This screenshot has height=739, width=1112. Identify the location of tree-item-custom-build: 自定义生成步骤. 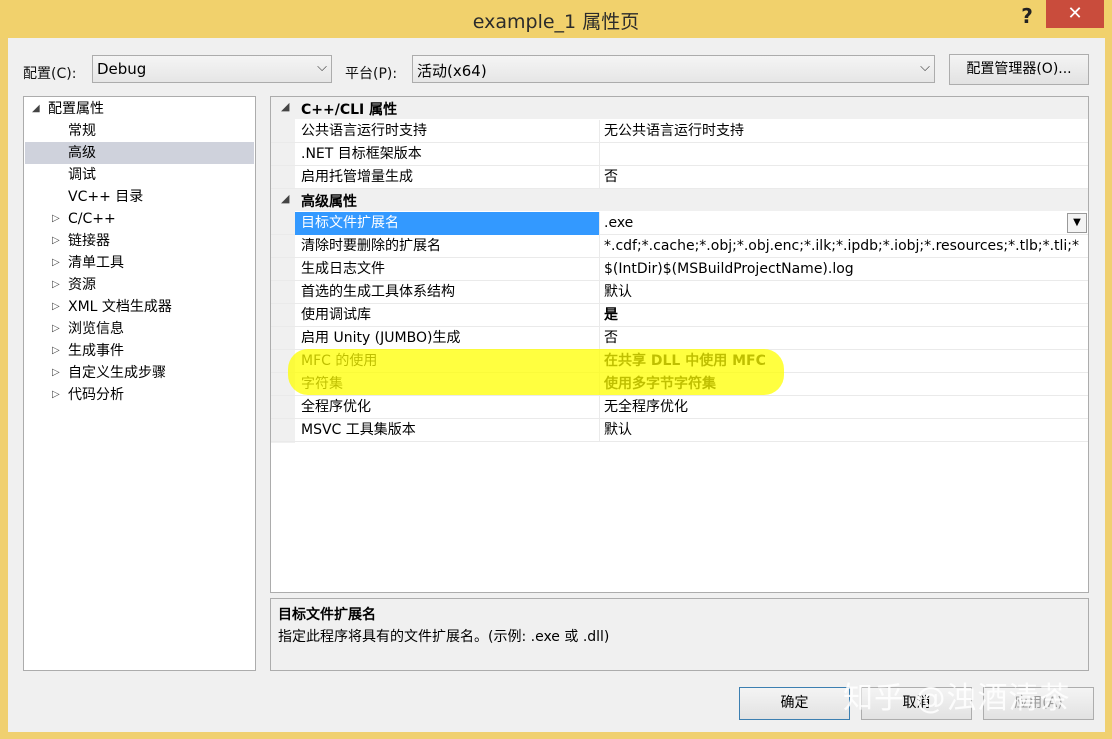
(117, 373).